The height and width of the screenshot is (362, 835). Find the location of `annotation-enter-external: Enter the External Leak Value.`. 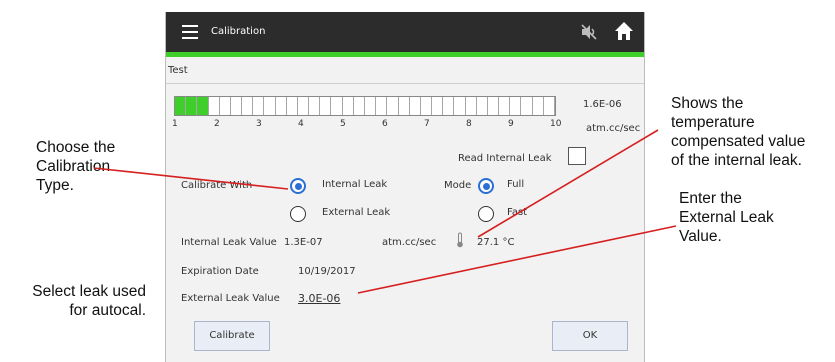

annotation-enter-external: Enter the External Leak Value. is located at coordinates (726, 217).